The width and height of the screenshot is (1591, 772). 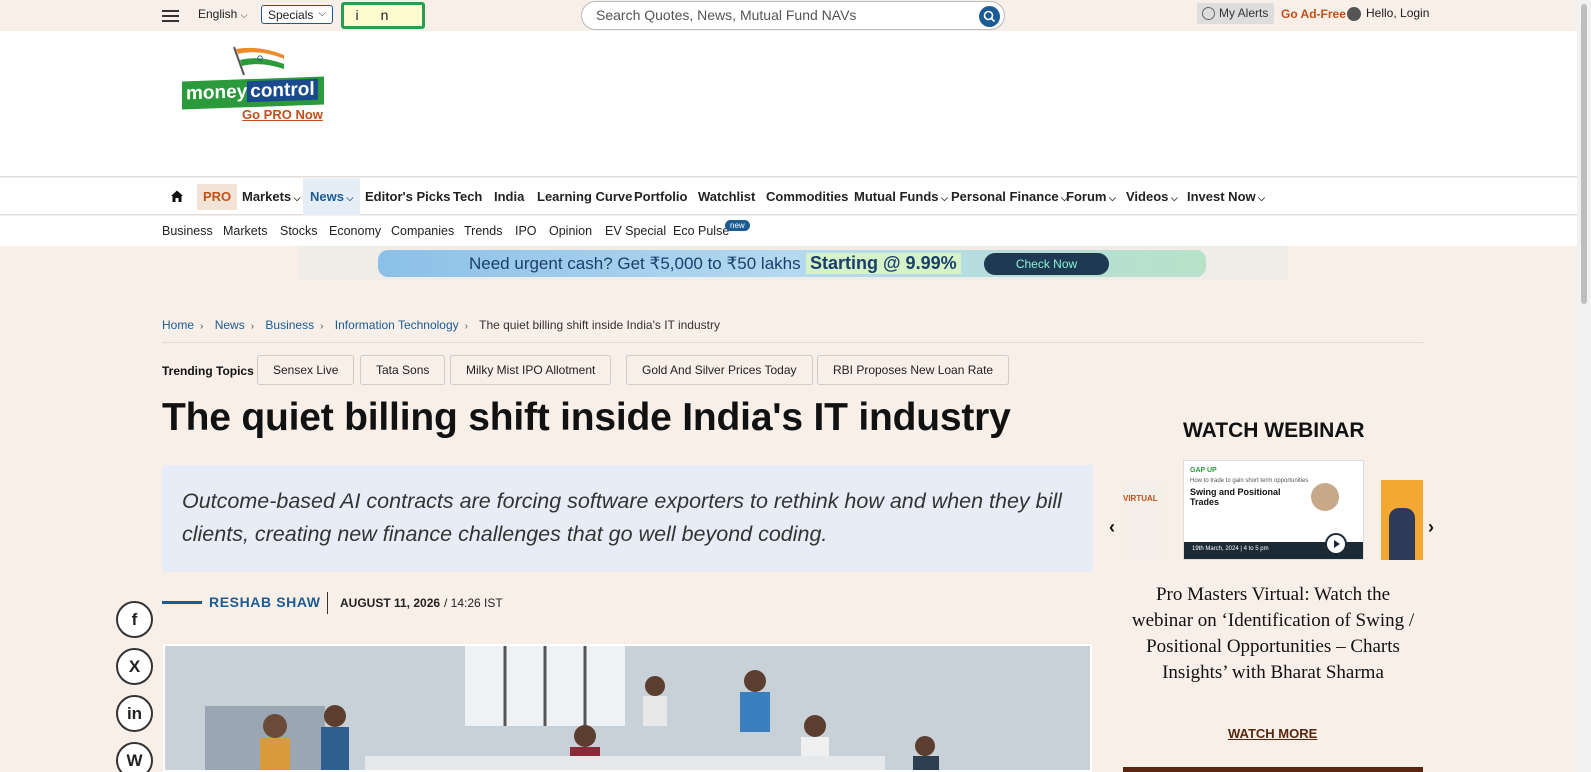 I want to click on nav-item-pro: PRO, so click(x=217, y=197).